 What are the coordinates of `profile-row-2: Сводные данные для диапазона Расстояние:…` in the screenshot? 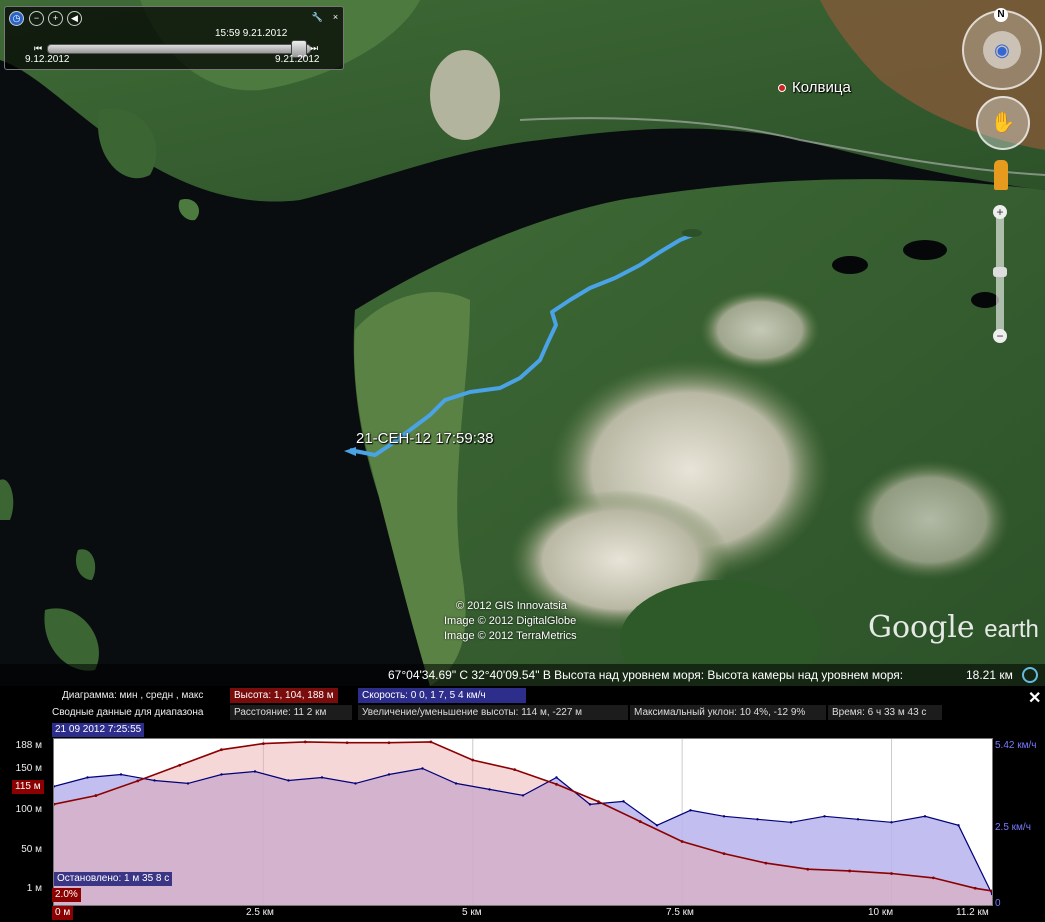 It's located at (522, 712).